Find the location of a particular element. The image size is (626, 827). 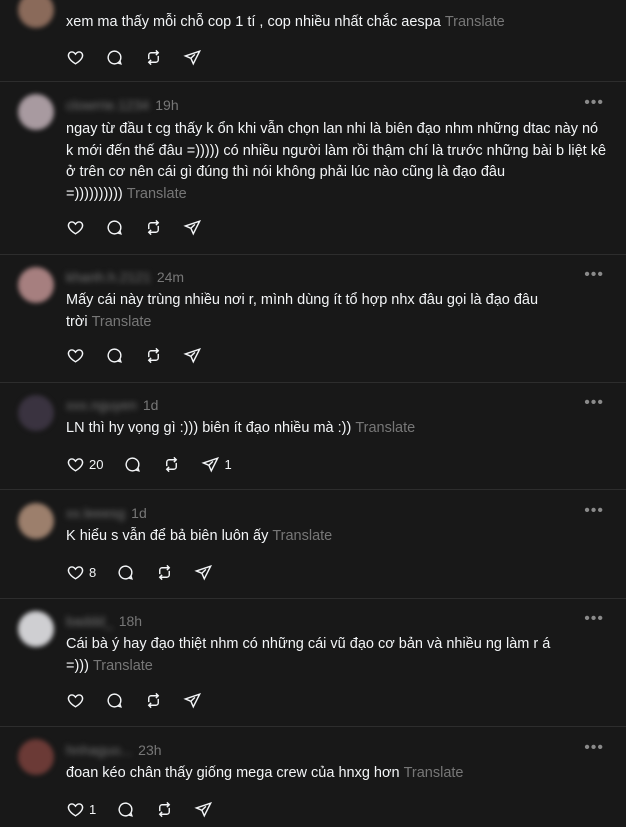

share-count: 1 is located at coordinates (228, 464).